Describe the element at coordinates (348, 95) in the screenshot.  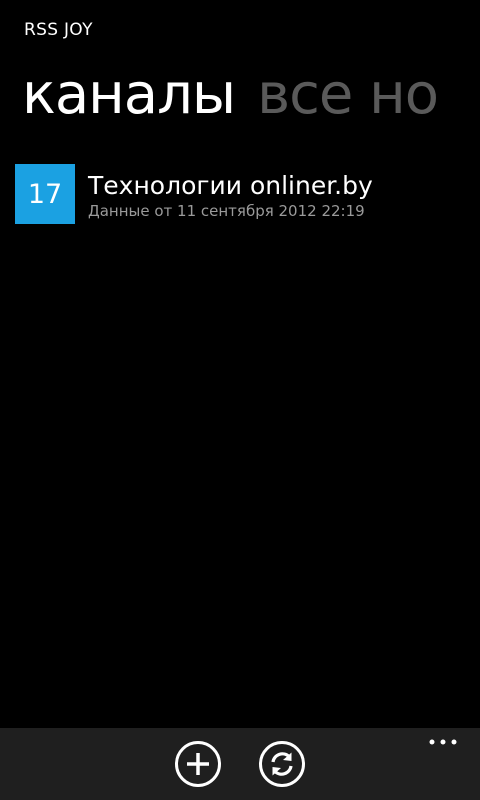
I see `pivot-header-all-news: все но` at that location.